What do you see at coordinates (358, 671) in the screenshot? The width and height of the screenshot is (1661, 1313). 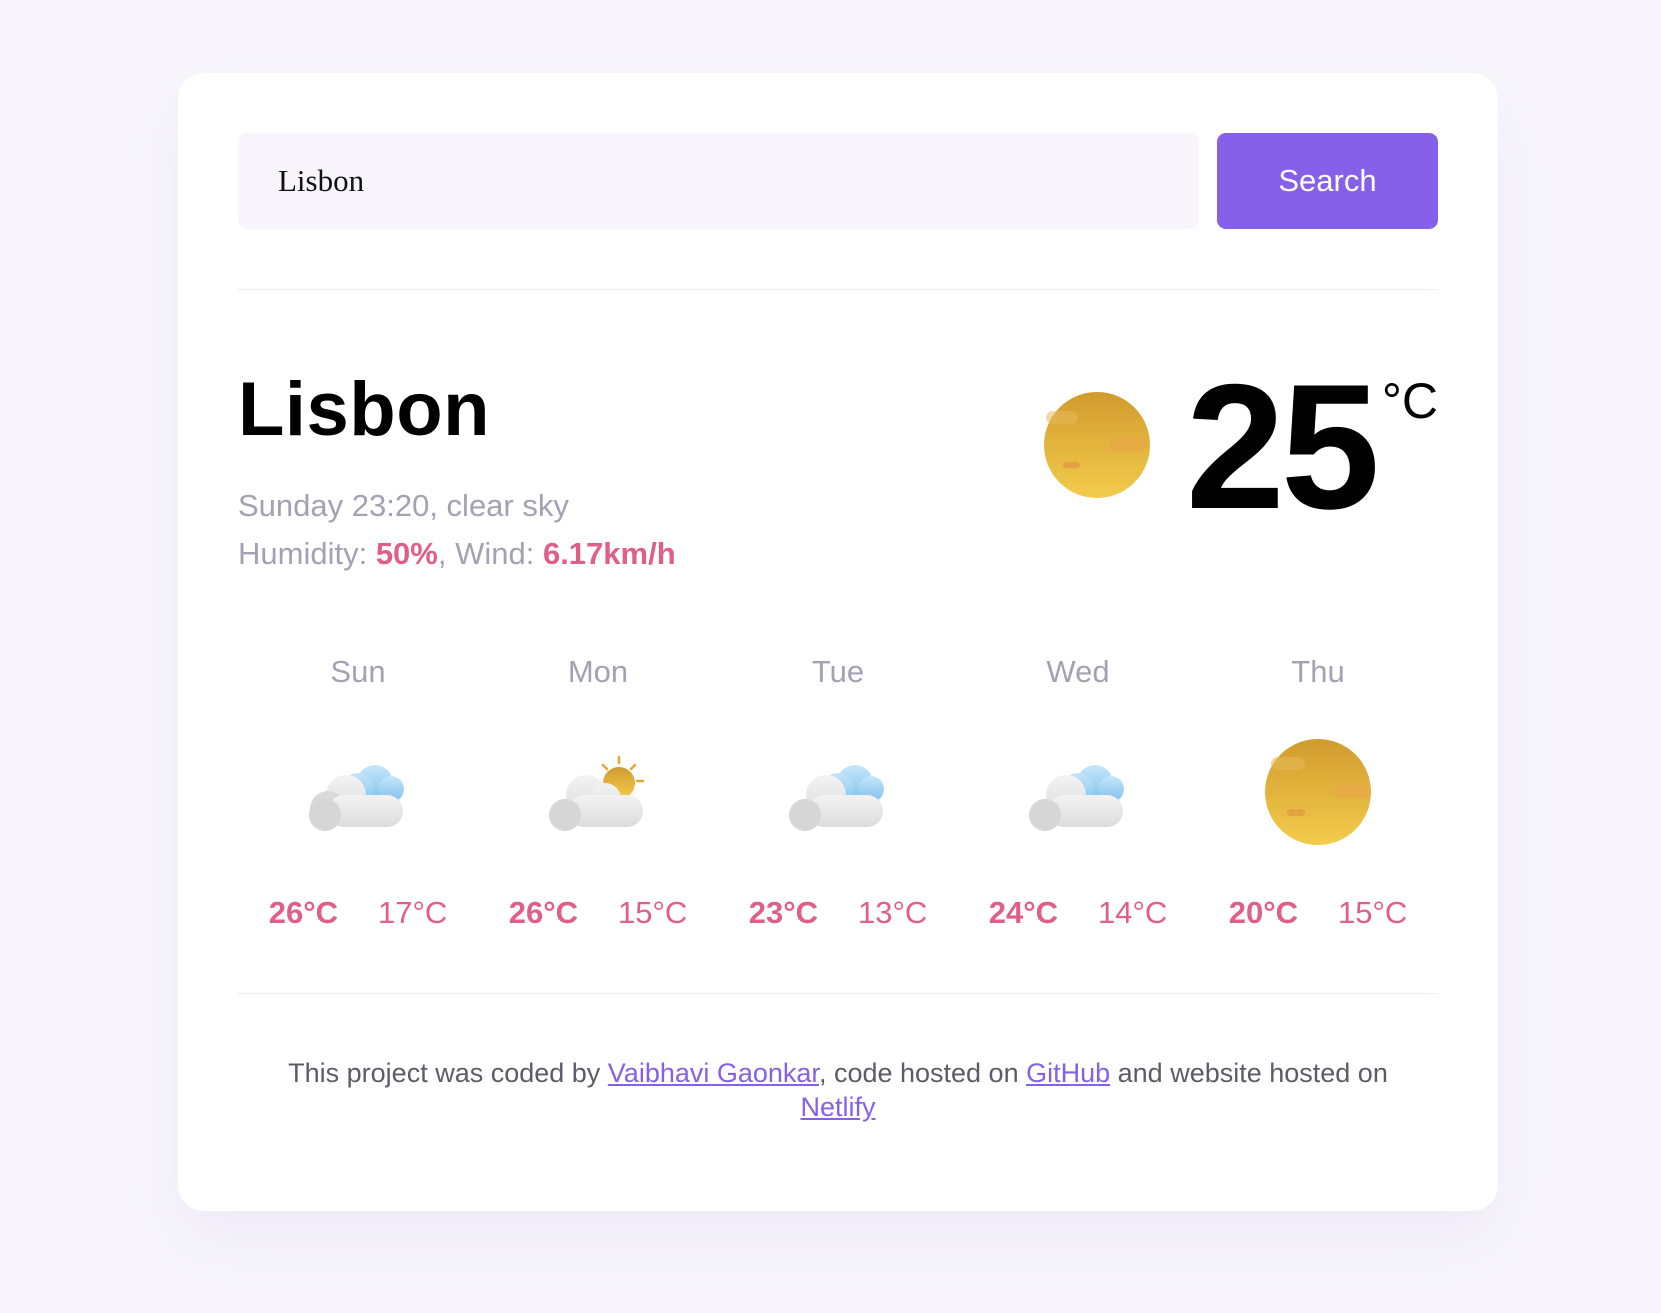 I see `forecast-day-name: Sun` at bounding box center [358, 671].